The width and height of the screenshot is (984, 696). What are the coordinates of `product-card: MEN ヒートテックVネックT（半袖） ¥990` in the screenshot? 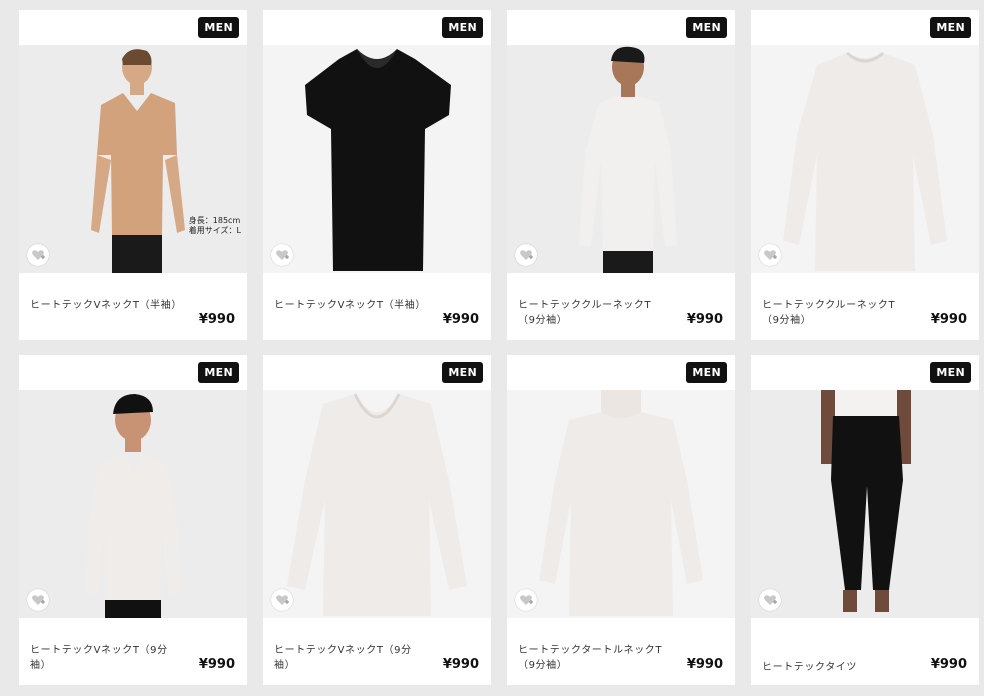 It's located at (377, 175).